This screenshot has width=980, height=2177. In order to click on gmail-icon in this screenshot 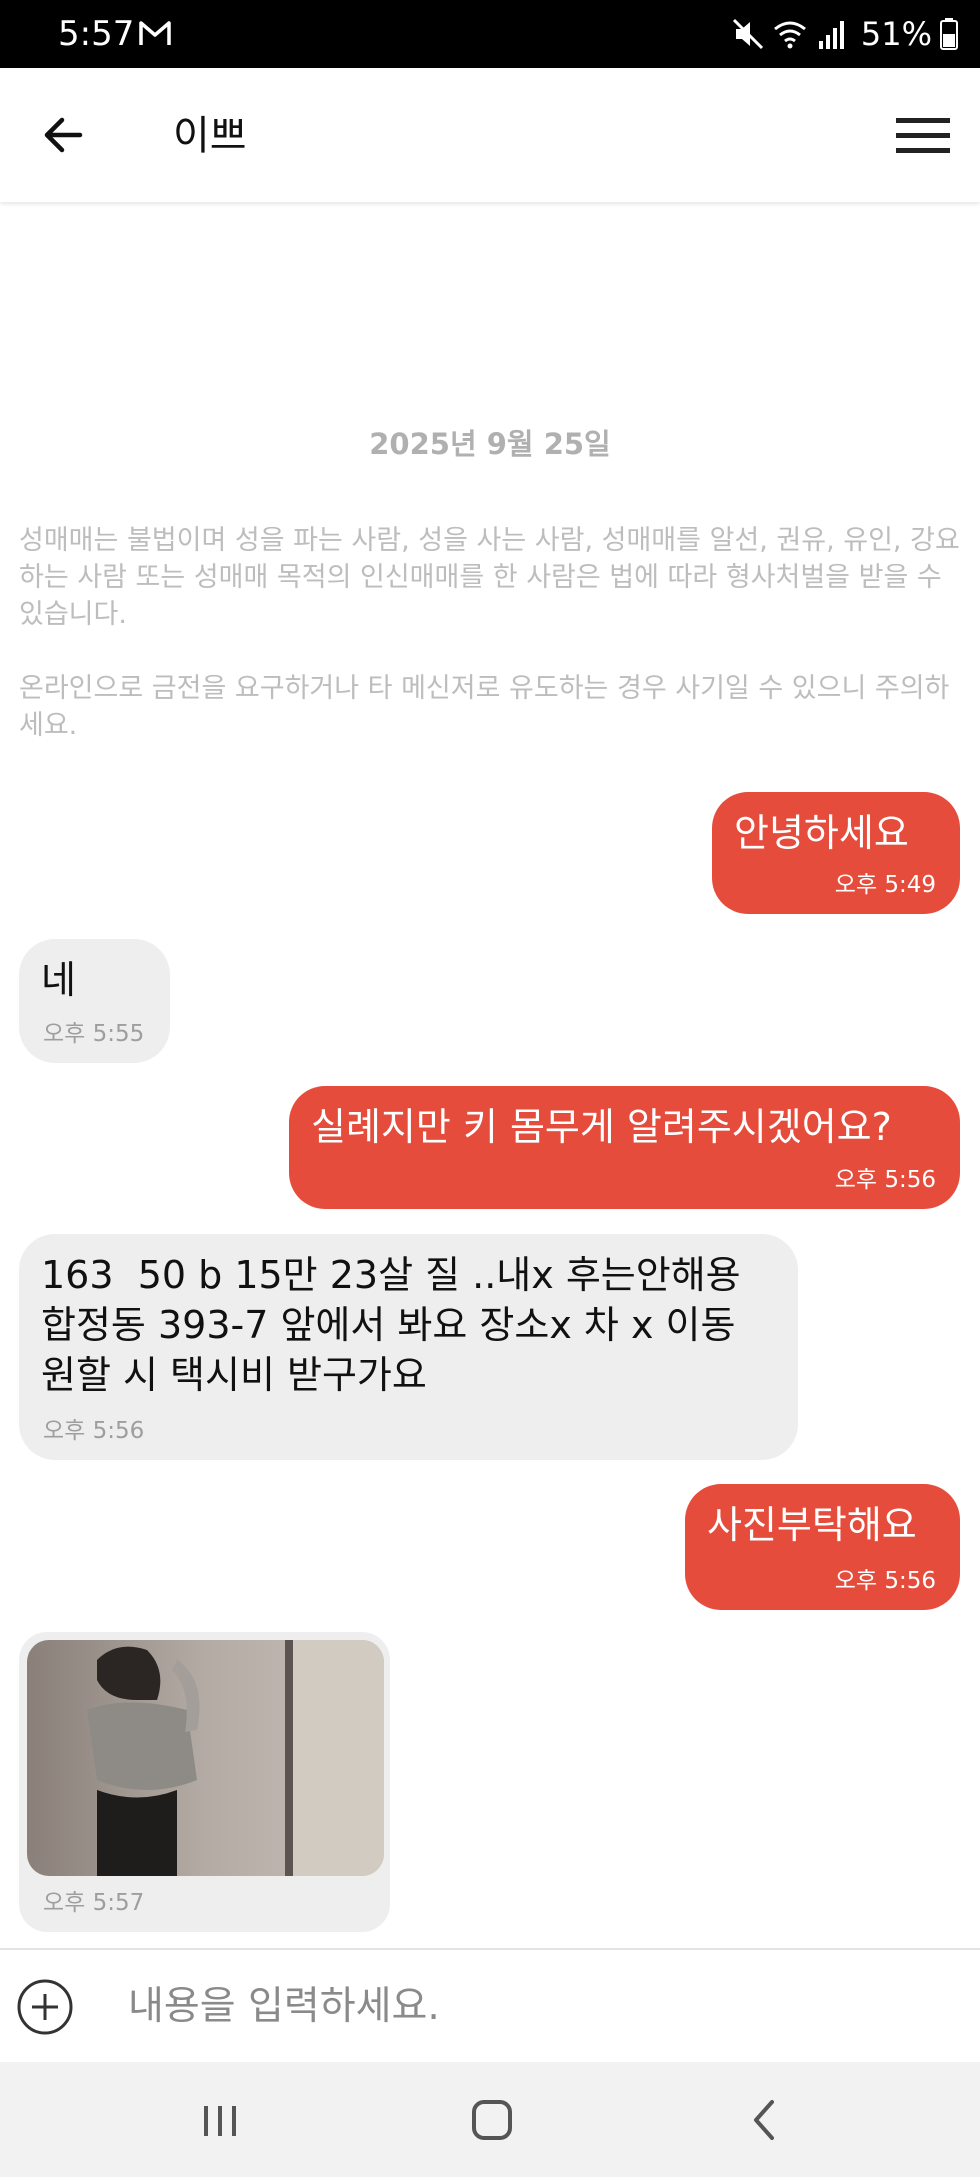, I will do `click(155, 33)`.